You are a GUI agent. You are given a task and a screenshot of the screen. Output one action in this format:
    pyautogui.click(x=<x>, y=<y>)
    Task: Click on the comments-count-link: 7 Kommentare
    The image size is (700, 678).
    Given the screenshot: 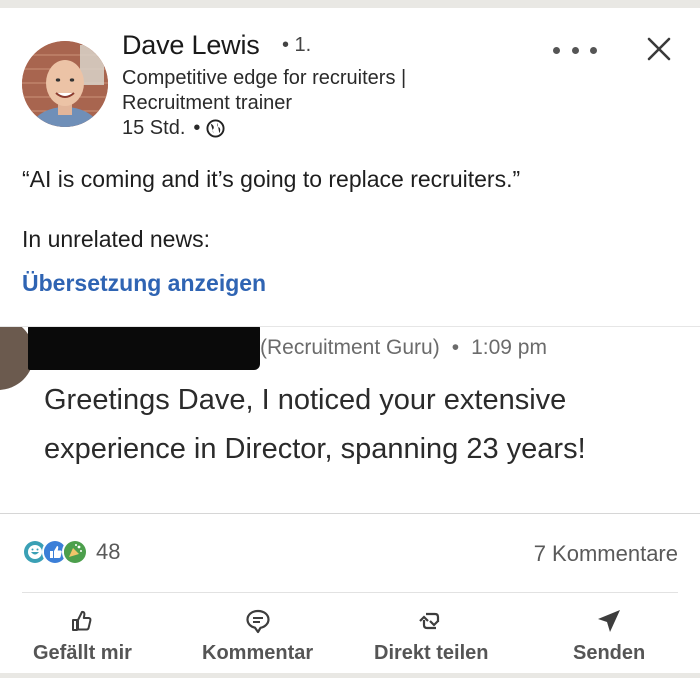 What is the action you would take?
    pyautogui.click(x=606, y=554)
    